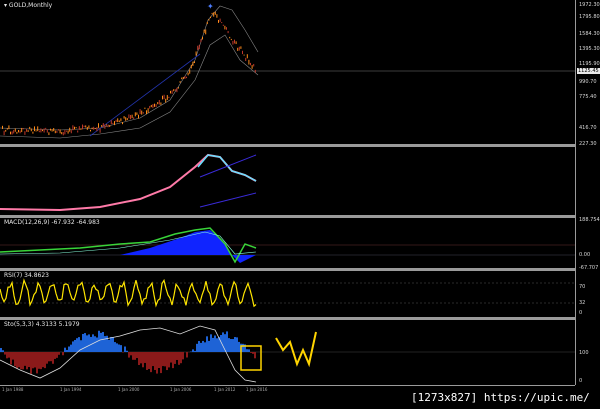  I want to click on ma-chart, so click(128, 182).